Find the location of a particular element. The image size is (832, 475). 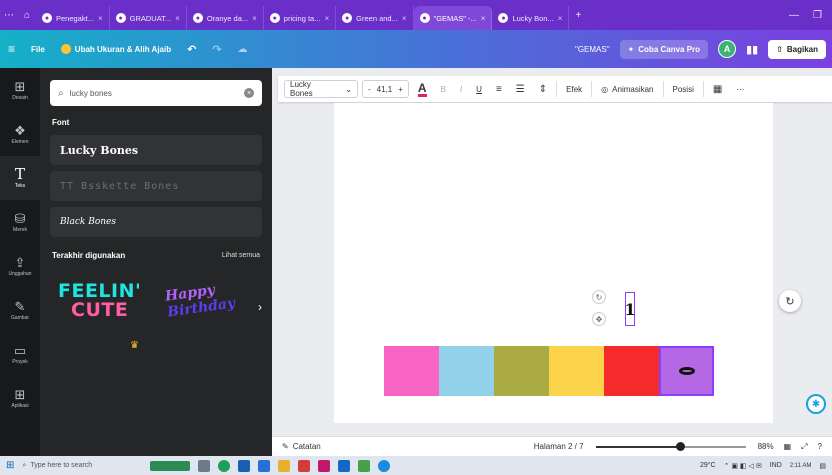

tray-icons: ⌃ ▣ ◧ ◁ ✉ is located at coordinates (743, 466).